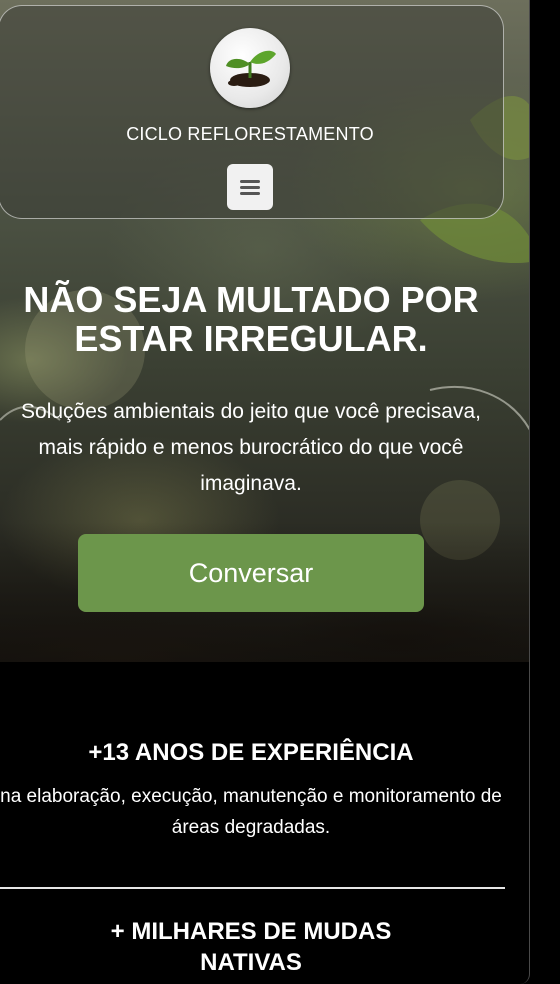 The image size is (560, 984). I want to click on sprout-logo, so click(250, 68).